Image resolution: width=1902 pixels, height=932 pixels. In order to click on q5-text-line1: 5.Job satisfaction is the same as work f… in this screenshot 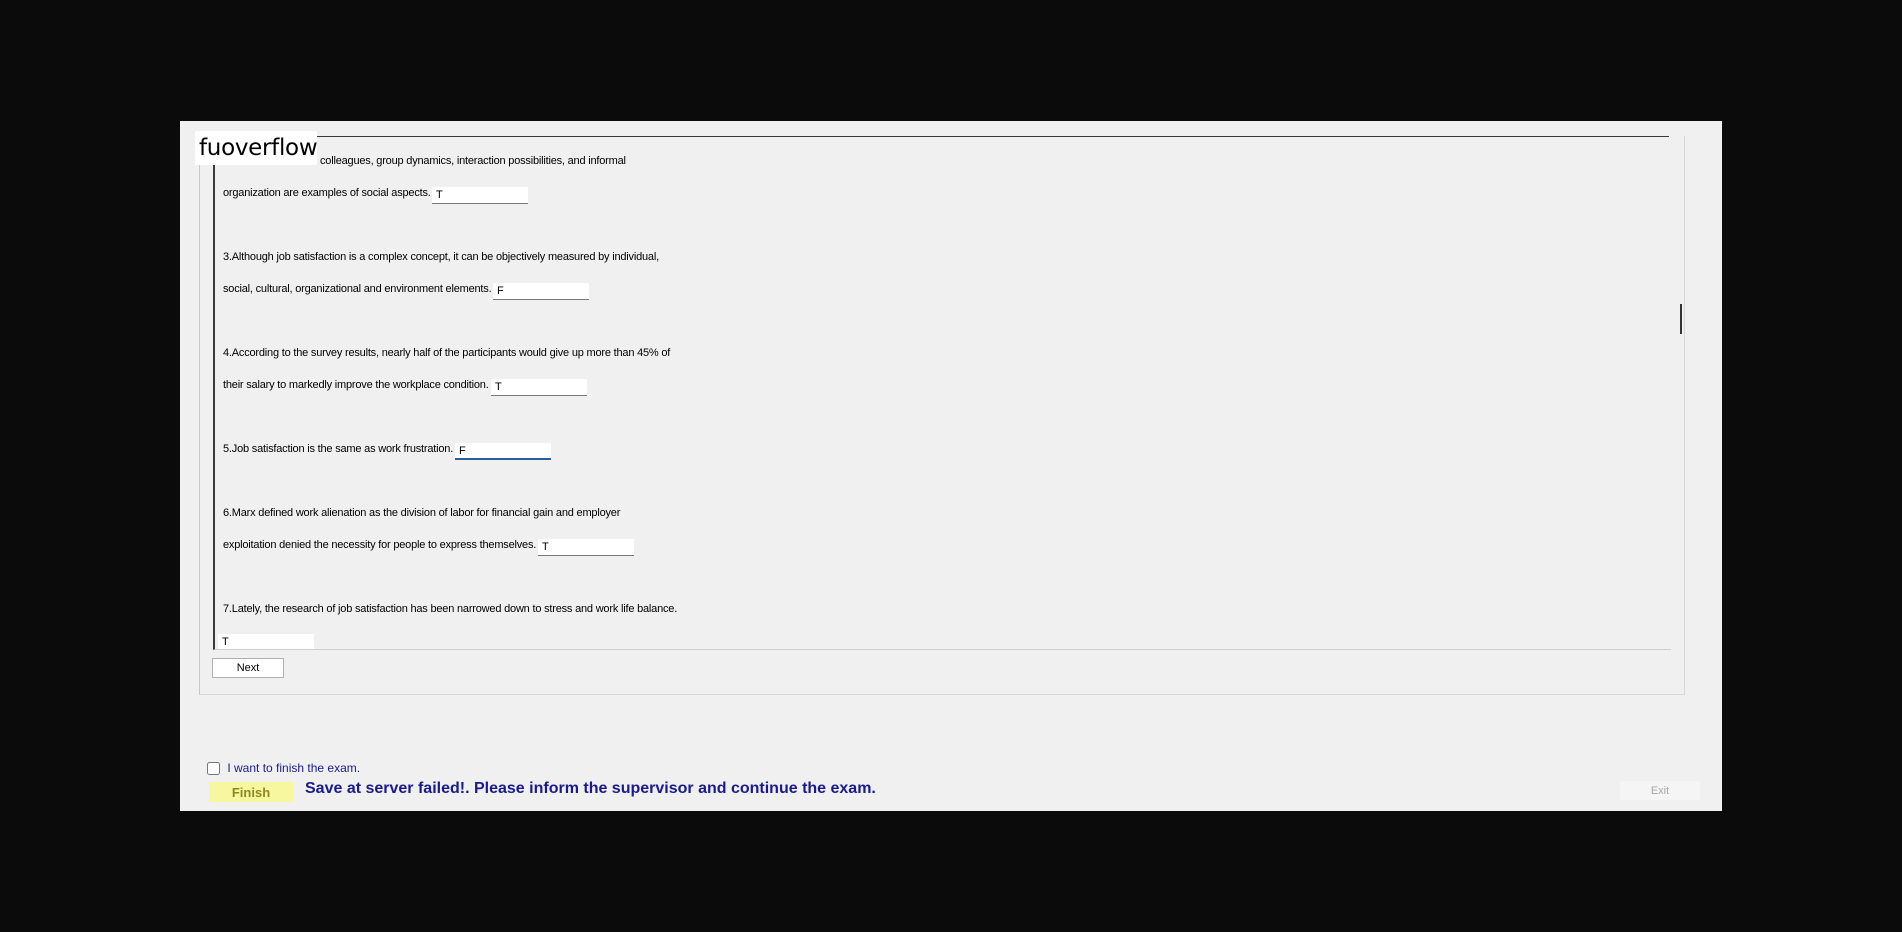, I will do `click(338, 449)`.